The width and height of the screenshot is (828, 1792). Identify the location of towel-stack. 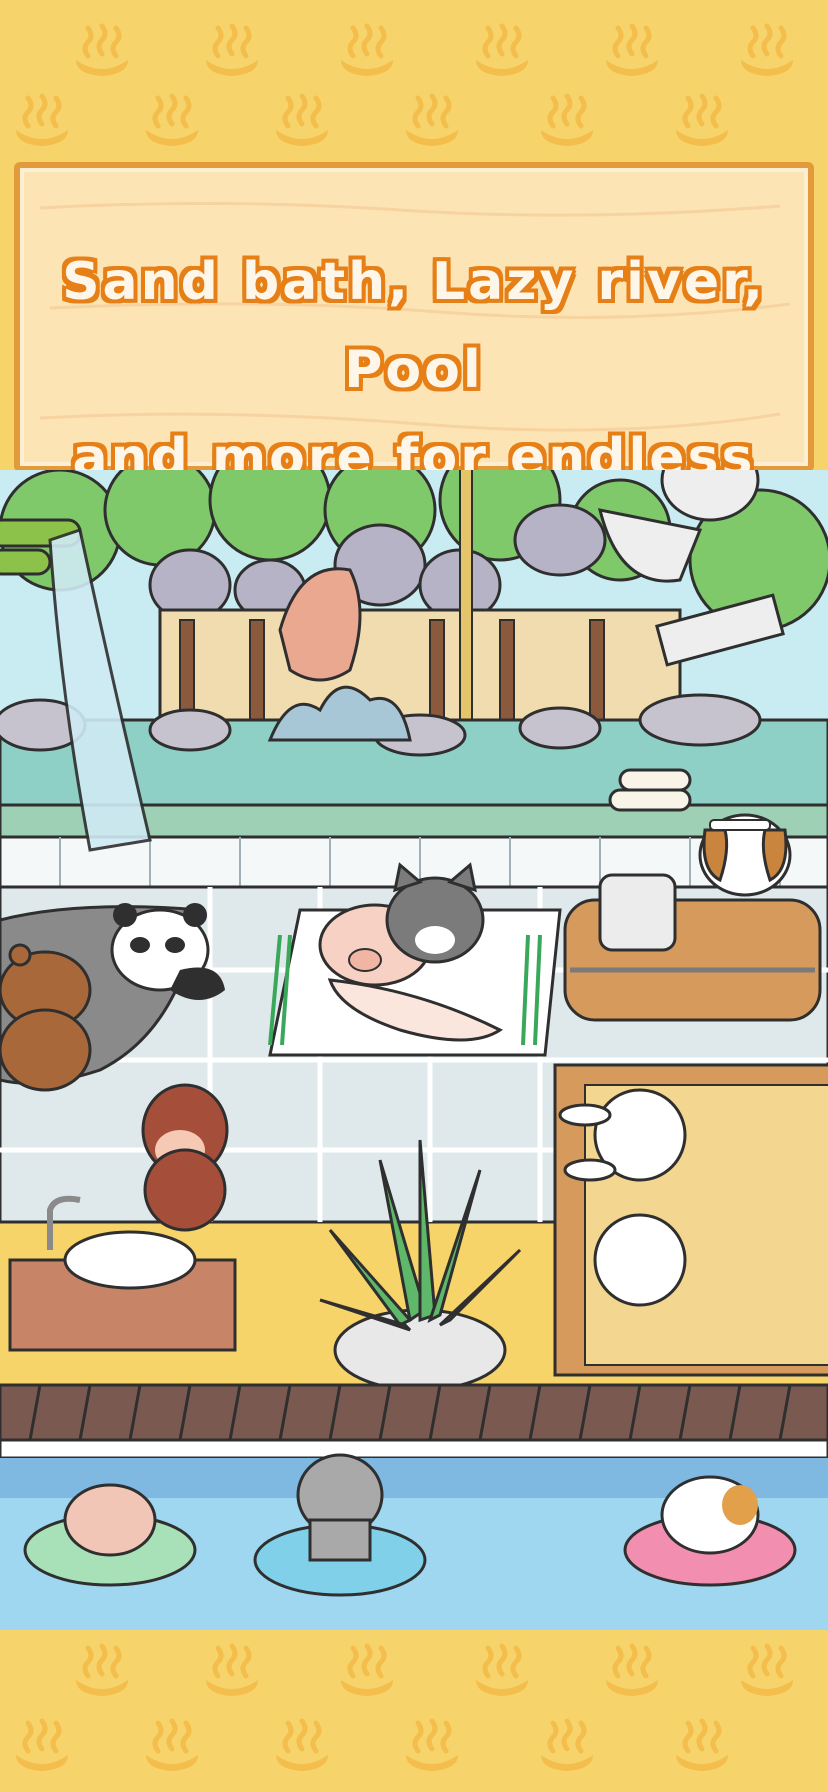
(650, 790).